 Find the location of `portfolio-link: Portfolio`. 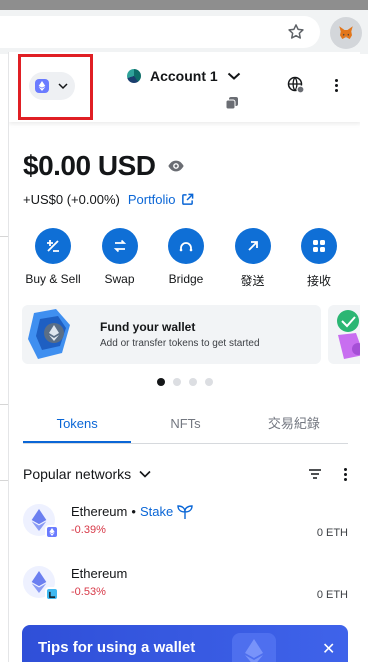

portfolio-link: Portfolio is located at coordinates (161, 199).